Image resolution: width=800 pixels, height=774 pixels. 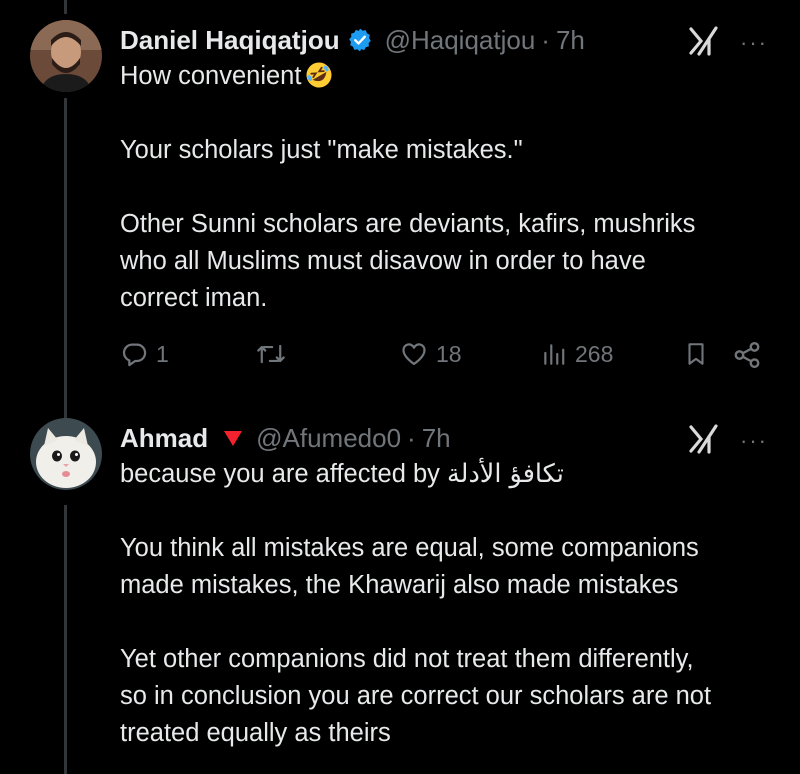 I want to click on tweet-line: treated equally as theirs, so click(x=255, y=733).